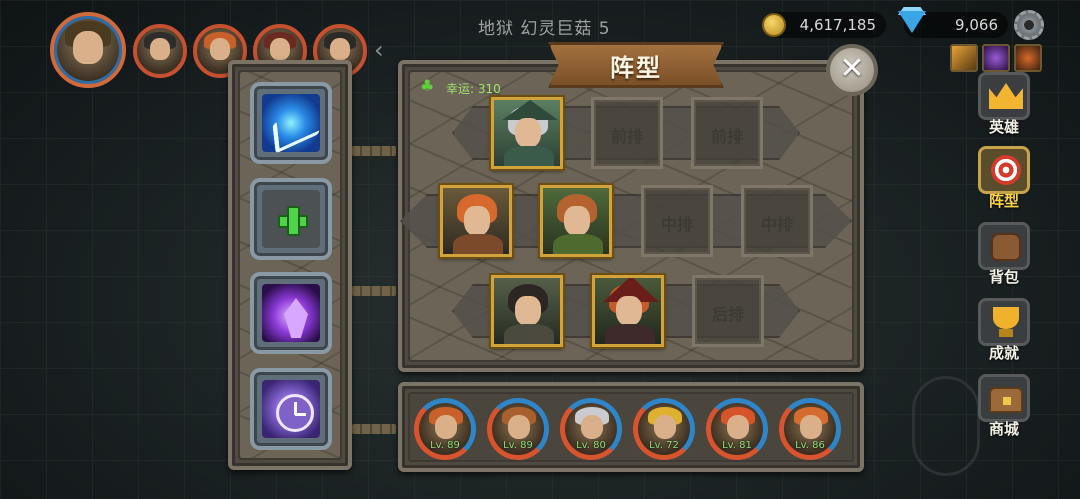 Image resolution: width=1080 pixels, height=499 pixels. Describe the element at coordinates (295, 413) in the screenshot. I see `clock-icon` at that location.